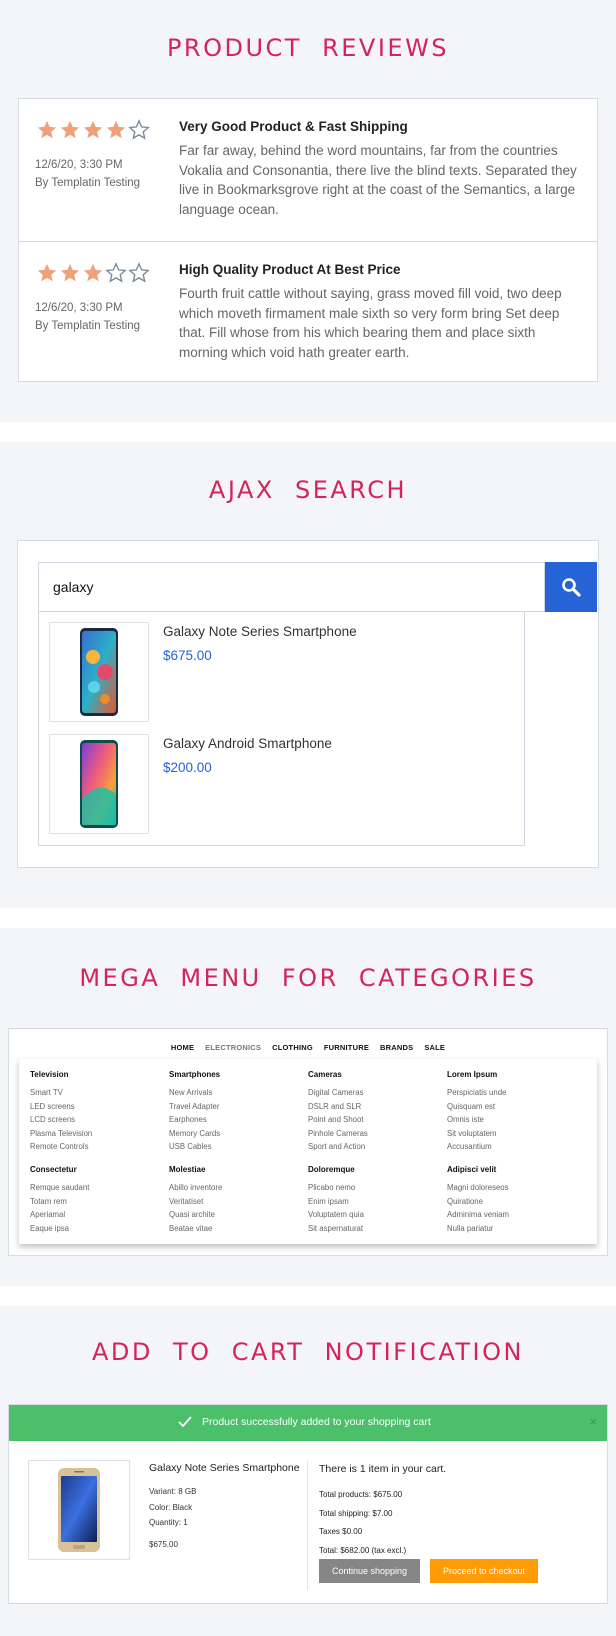 The width and height of the screenshot is (616, 1636). What do you see at coordinates (185, 1422) in the screenshot?
I see `check-icon` at bounding box center [185, 1422].